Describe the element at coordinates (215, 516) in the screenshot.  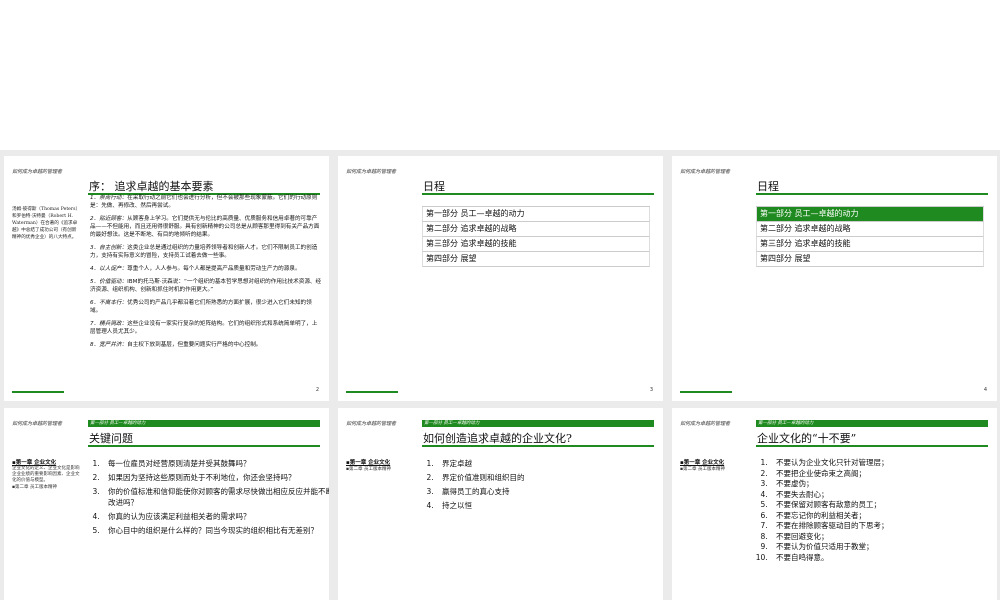
I see `list-item: 你真的认为应该满足利益相关者的需求吗？` at that location.